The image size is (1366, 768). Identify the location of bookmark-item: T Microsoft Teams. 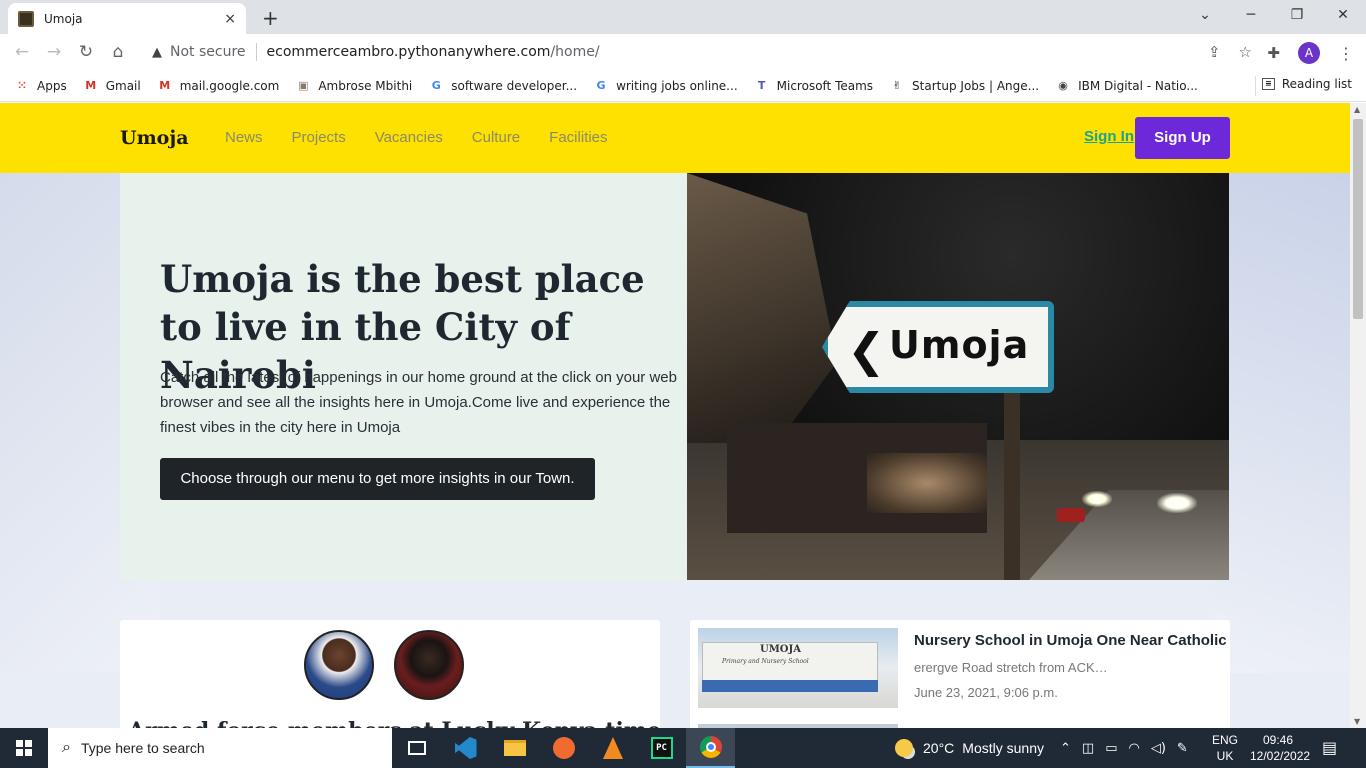
(813, 86).